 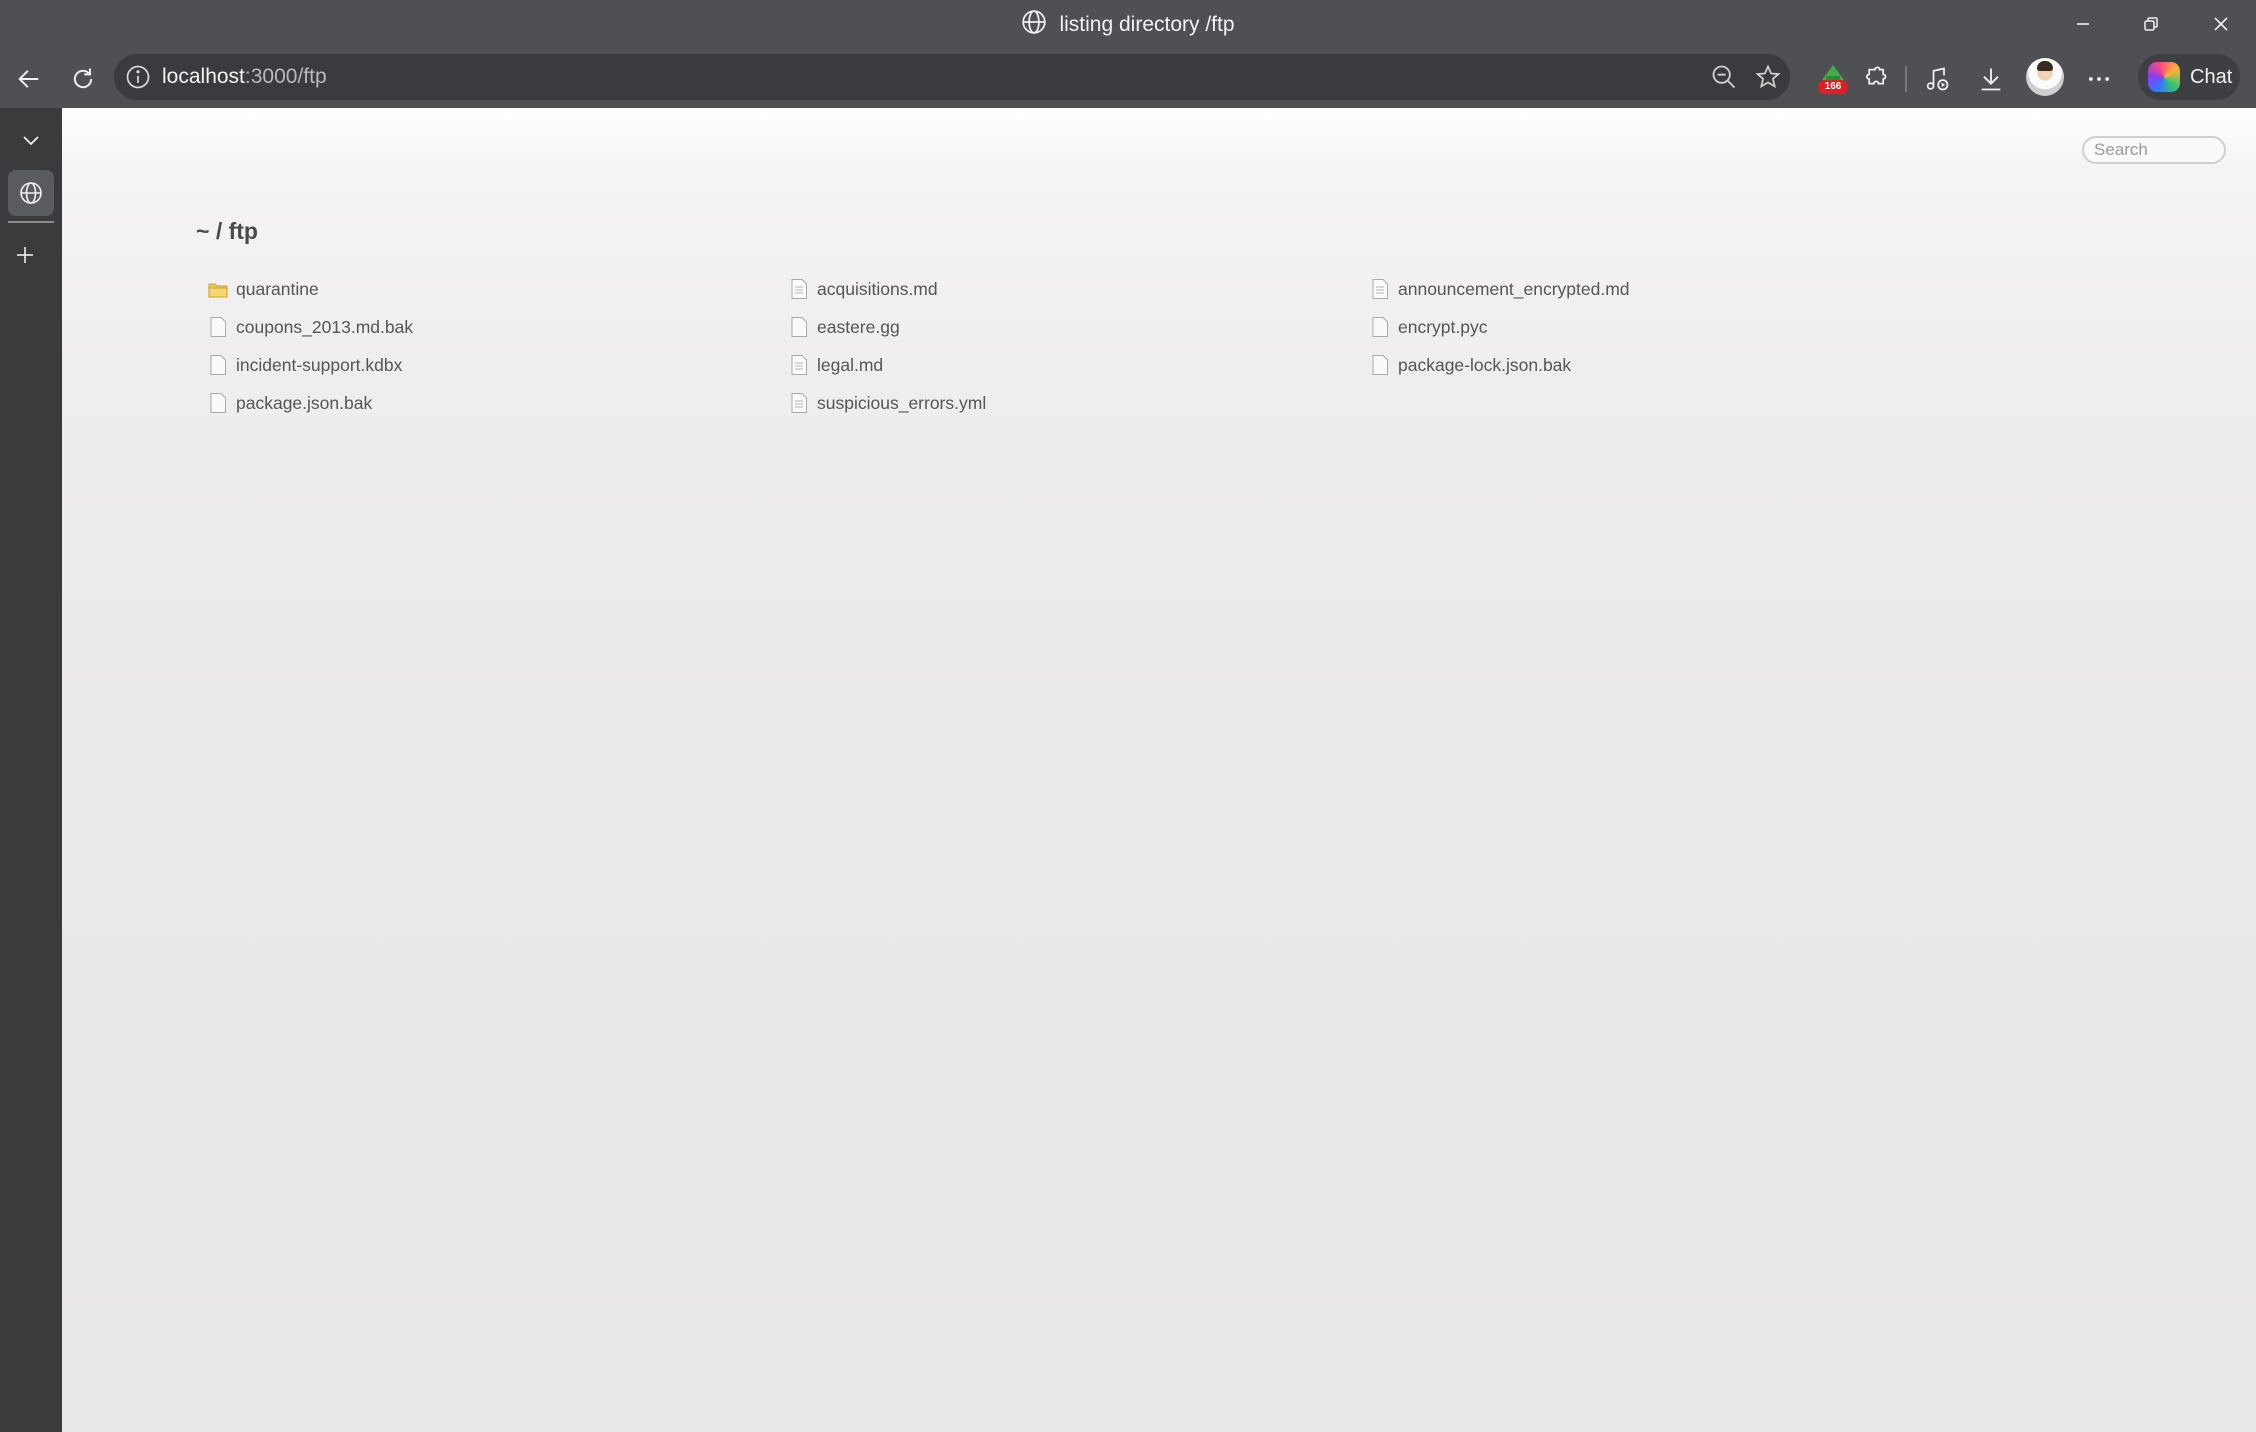 I want to click on new-tab-button, so click(x=25, y=255).